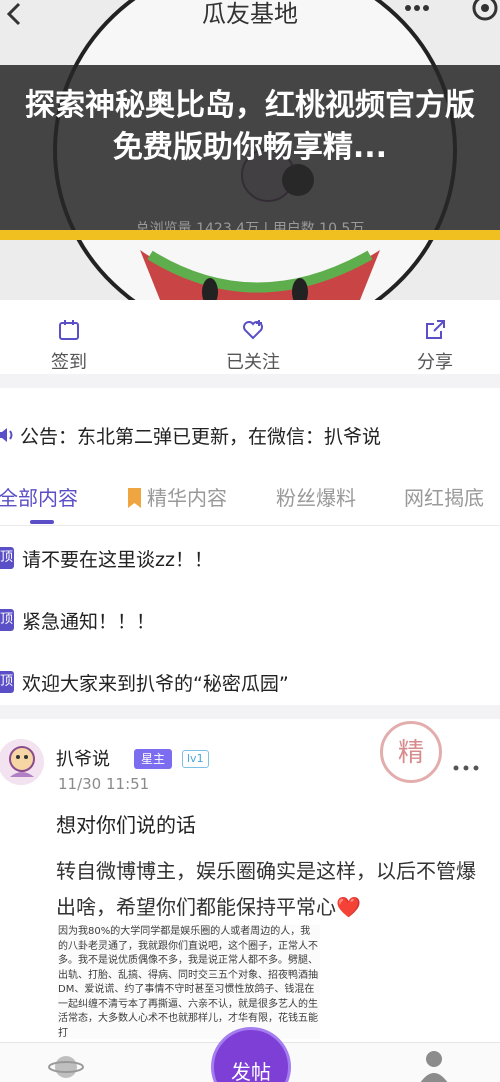  What do you see at coordinates (89, 621) in the screenshot?
I see `pinned-item-title: 紧急通知！！！` at bounding box center [89, 621].